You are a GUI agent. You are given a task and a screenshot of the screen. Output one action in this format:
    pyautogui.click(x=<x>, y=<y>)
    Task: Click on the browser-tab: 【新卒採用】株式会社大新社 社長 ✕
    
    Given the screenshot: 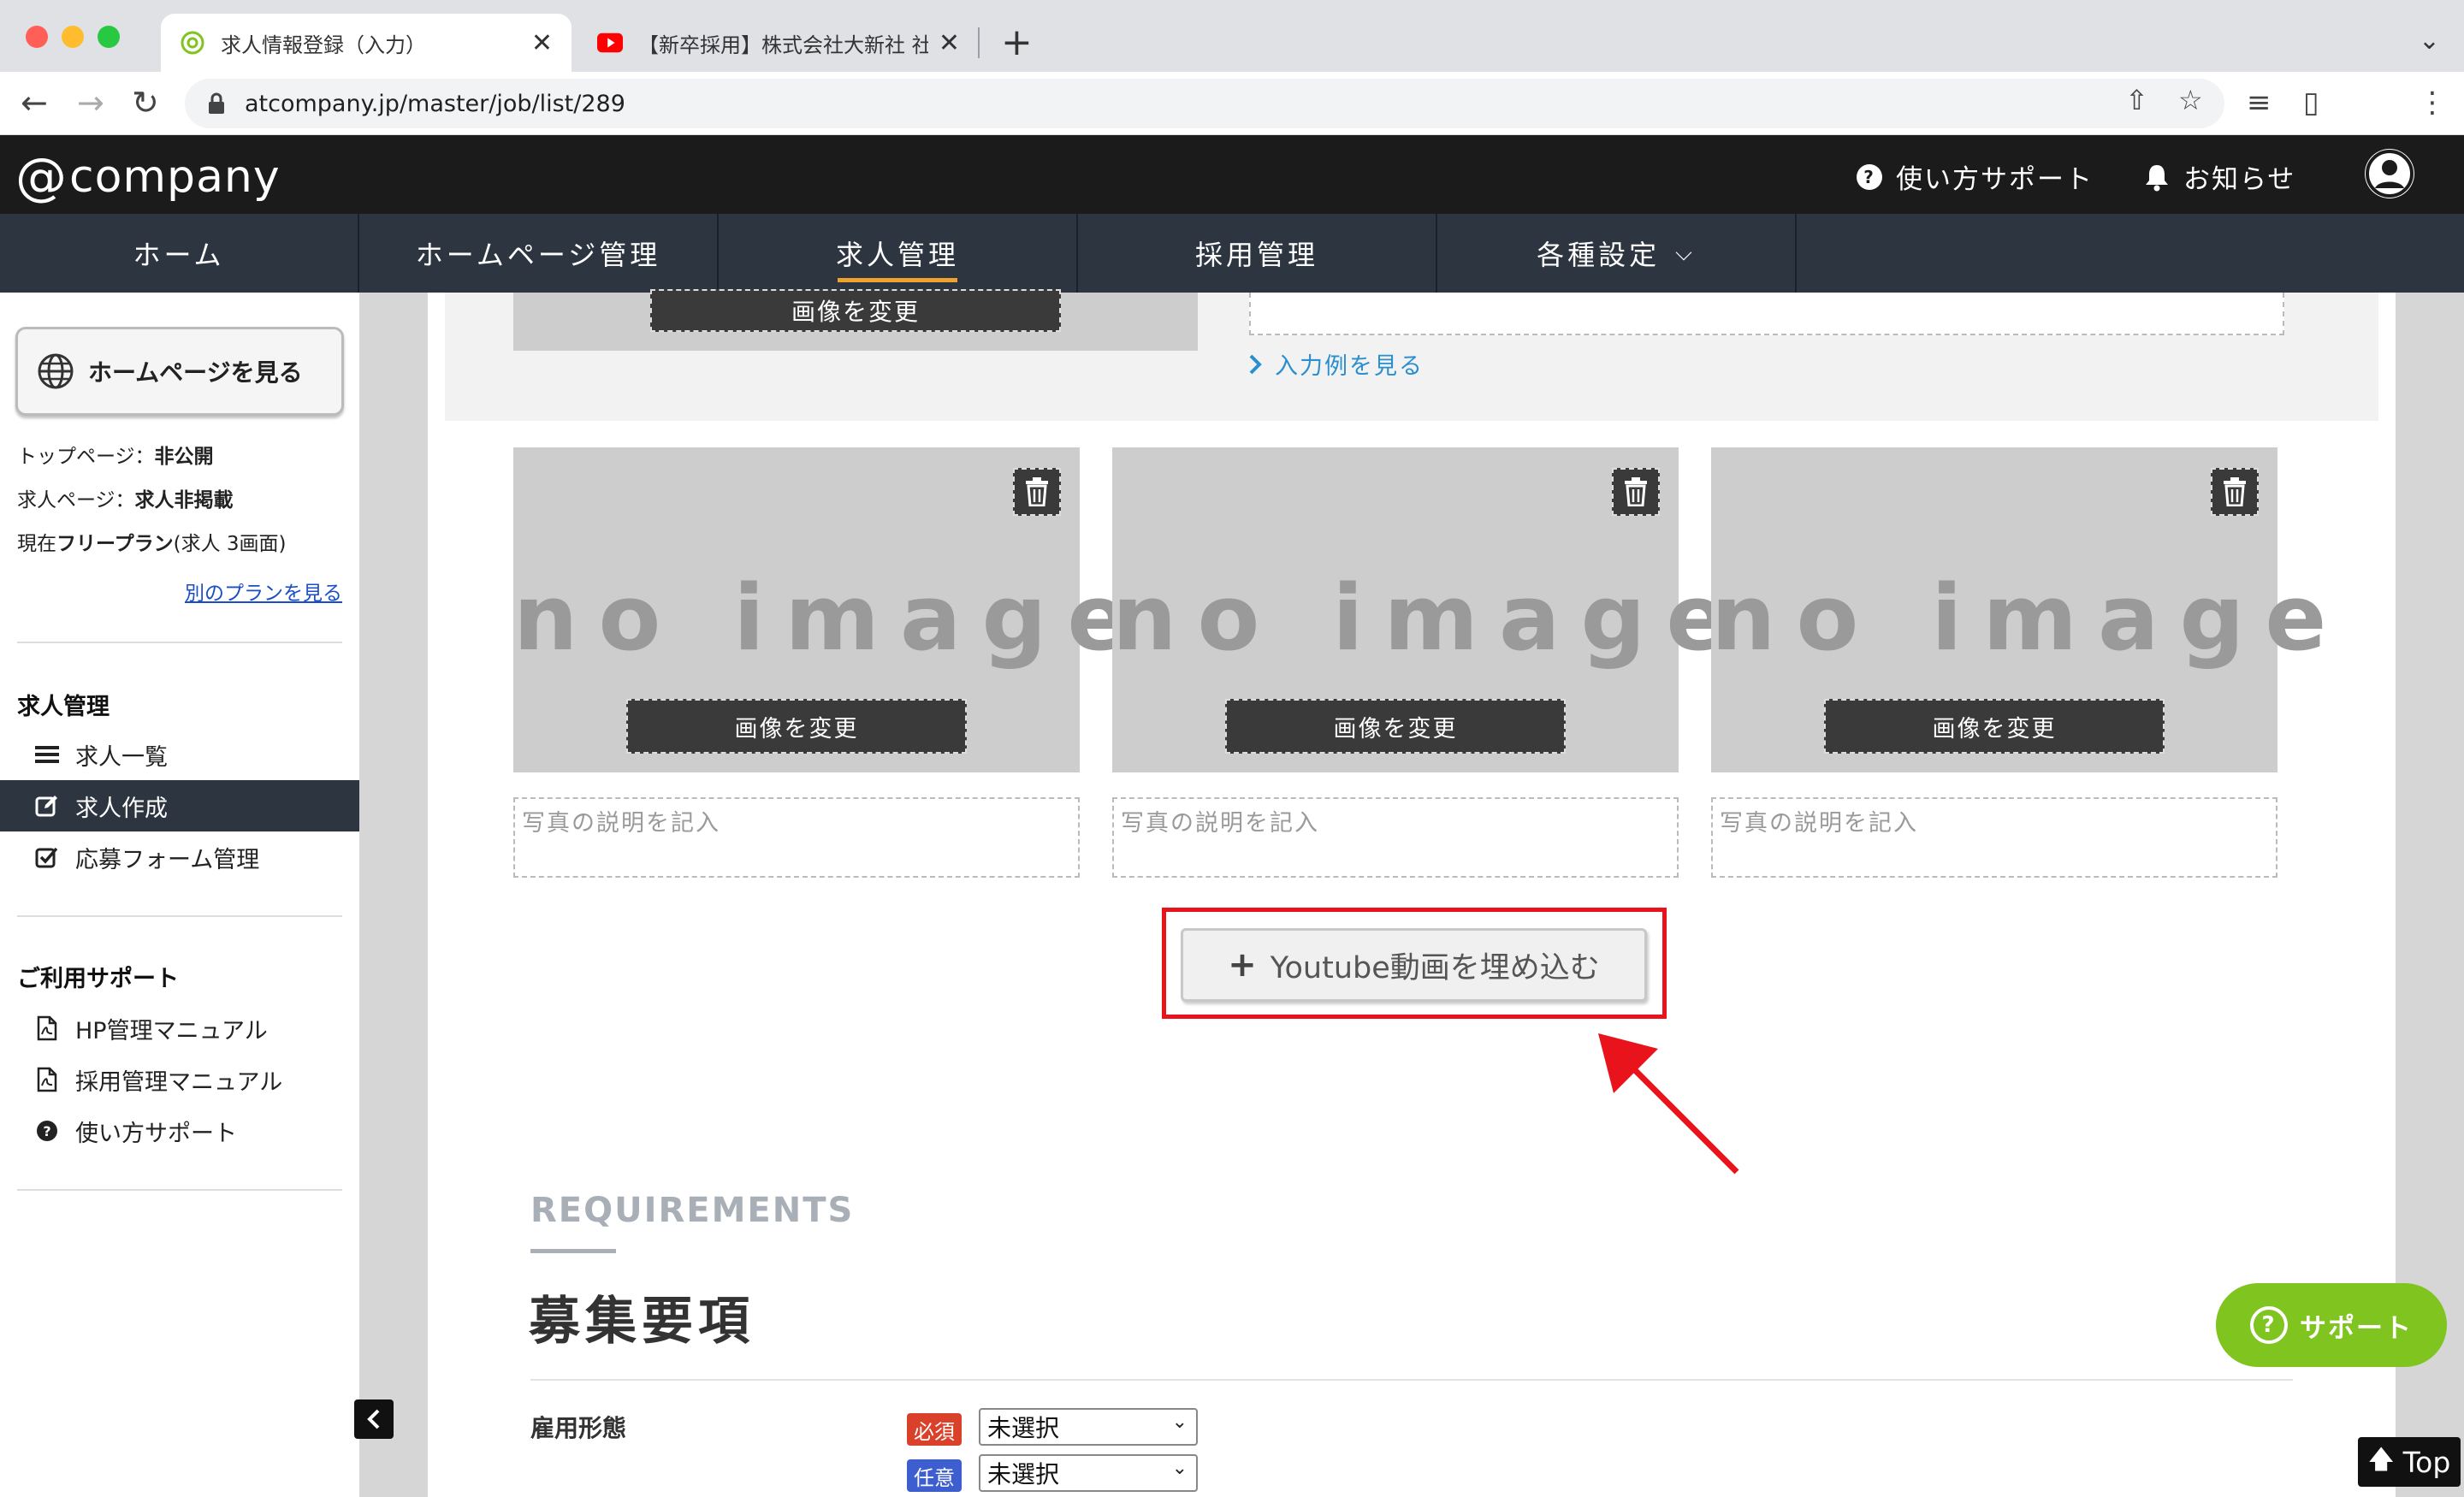 What is the action you would take?
    pyautogui.click(x=778, y=43)
    